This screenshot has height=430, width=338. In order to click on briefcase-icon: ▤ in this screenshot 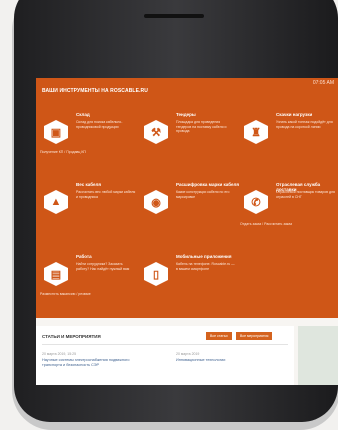, I will do `click(56, 274)`.